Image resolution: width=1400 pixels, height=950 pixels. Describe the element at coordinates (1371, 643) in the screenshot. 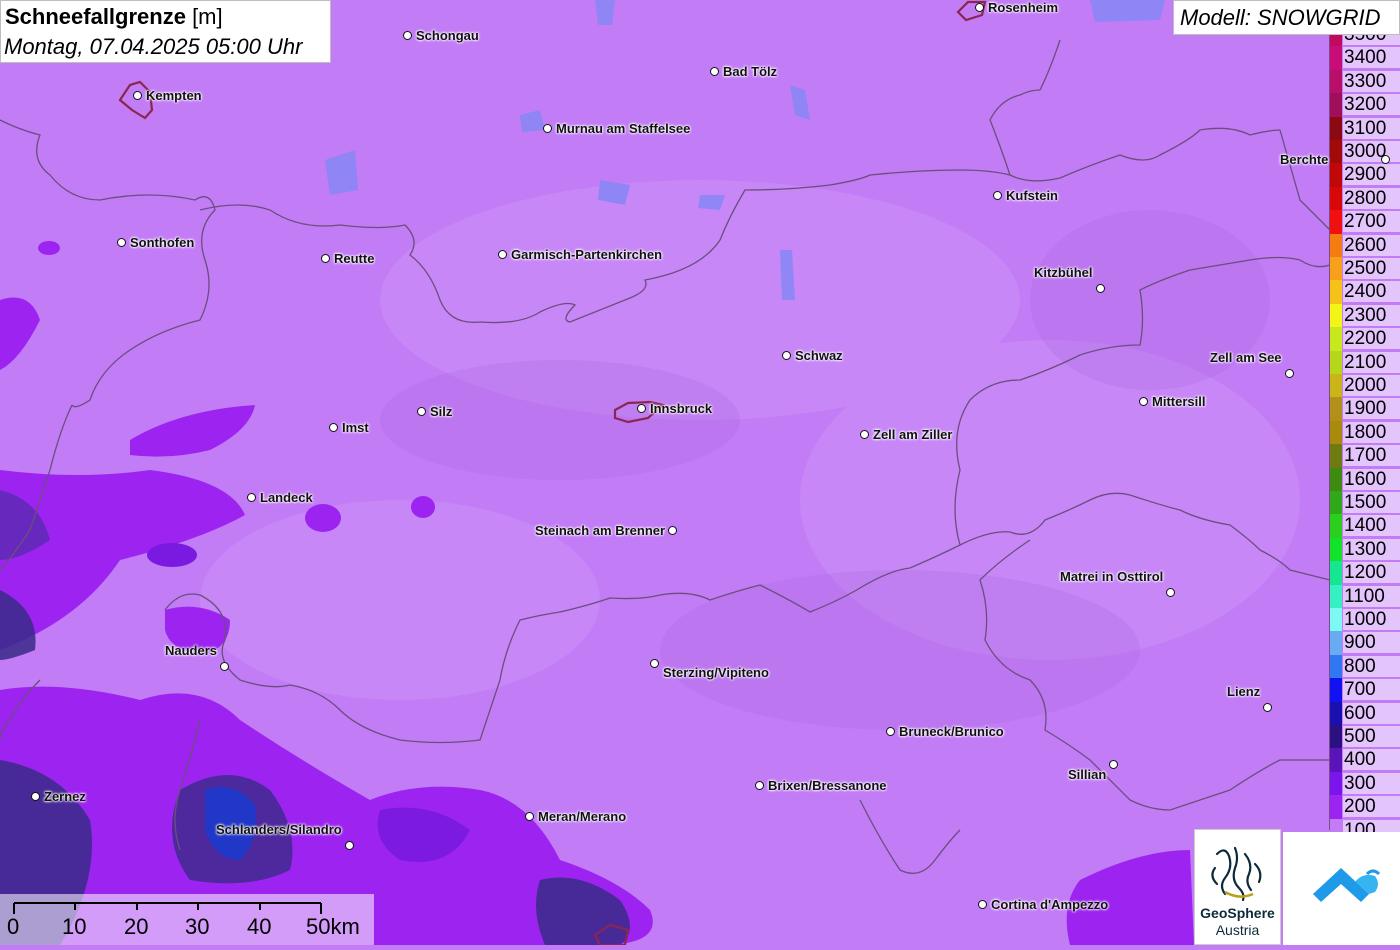

I see `legend-label: 900` at that location.